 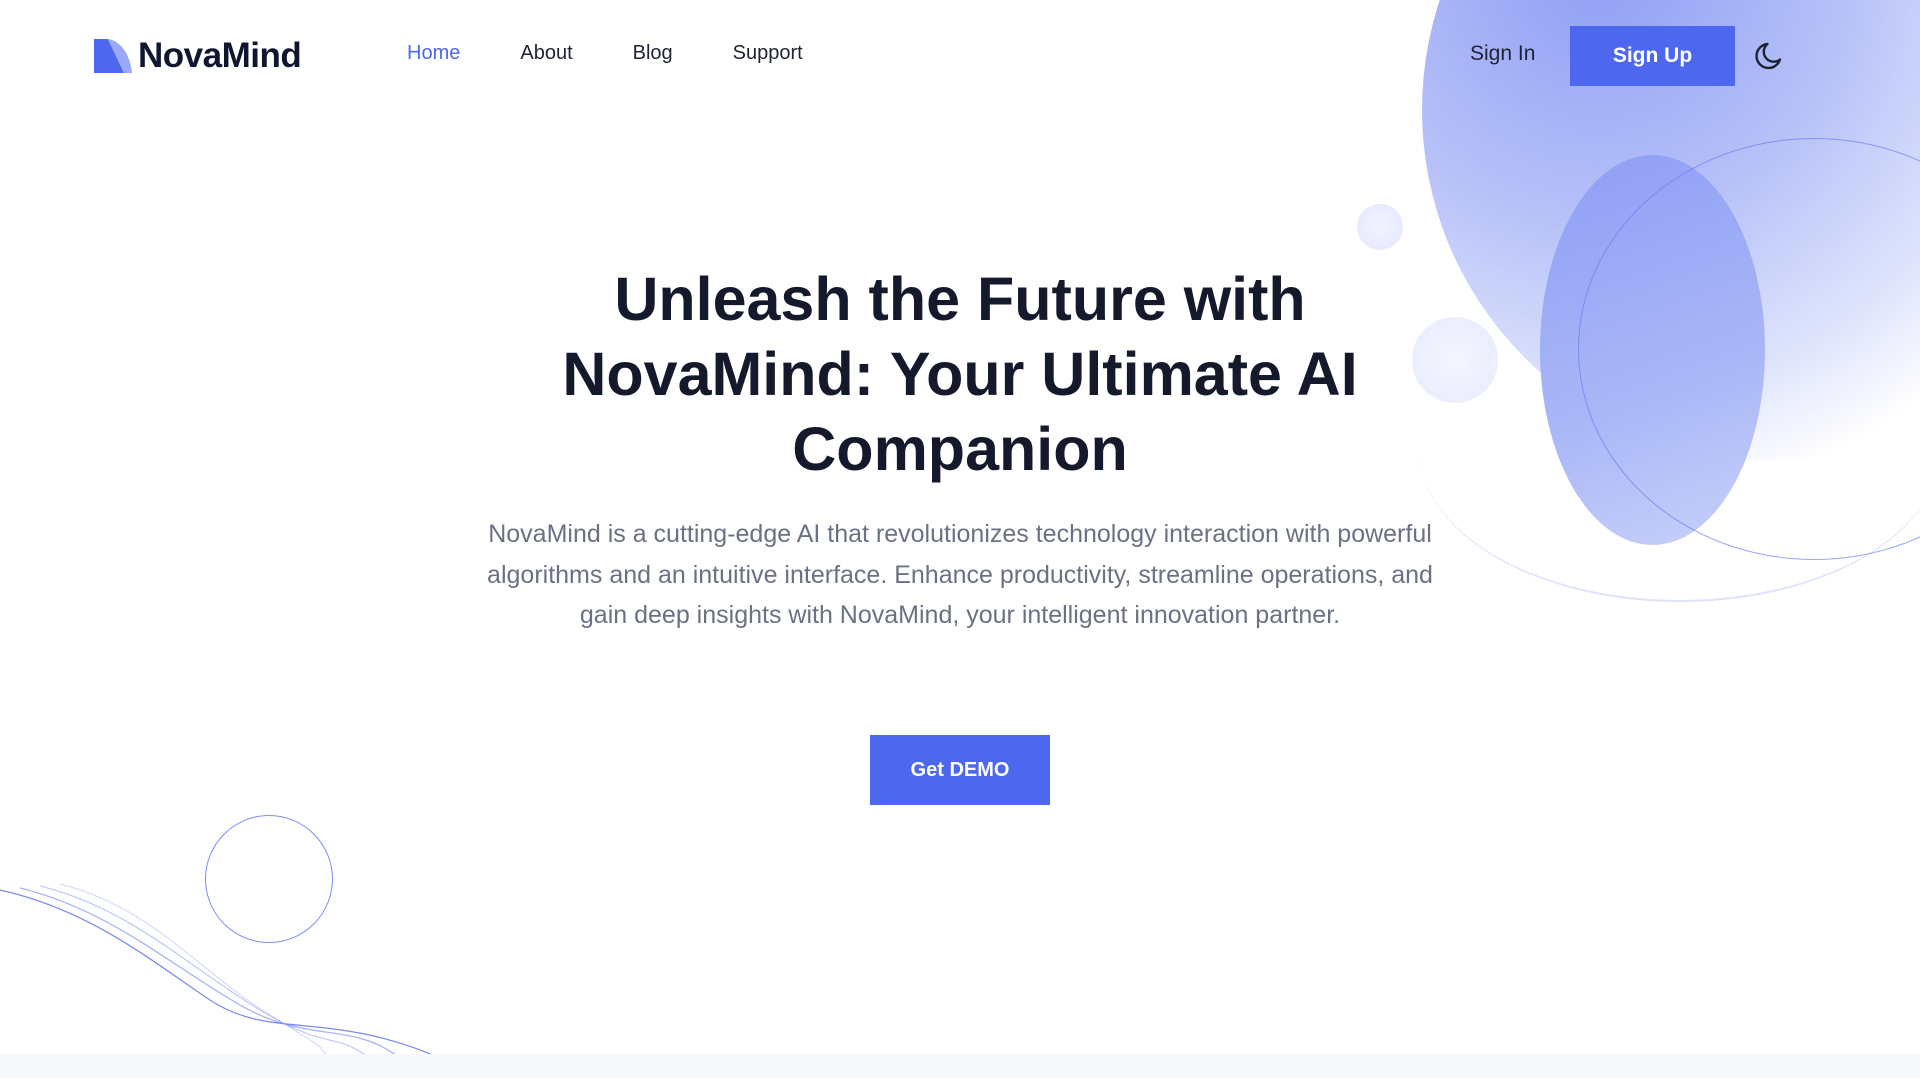 I want to click on moon-icon, so click(x=1770, y=55).